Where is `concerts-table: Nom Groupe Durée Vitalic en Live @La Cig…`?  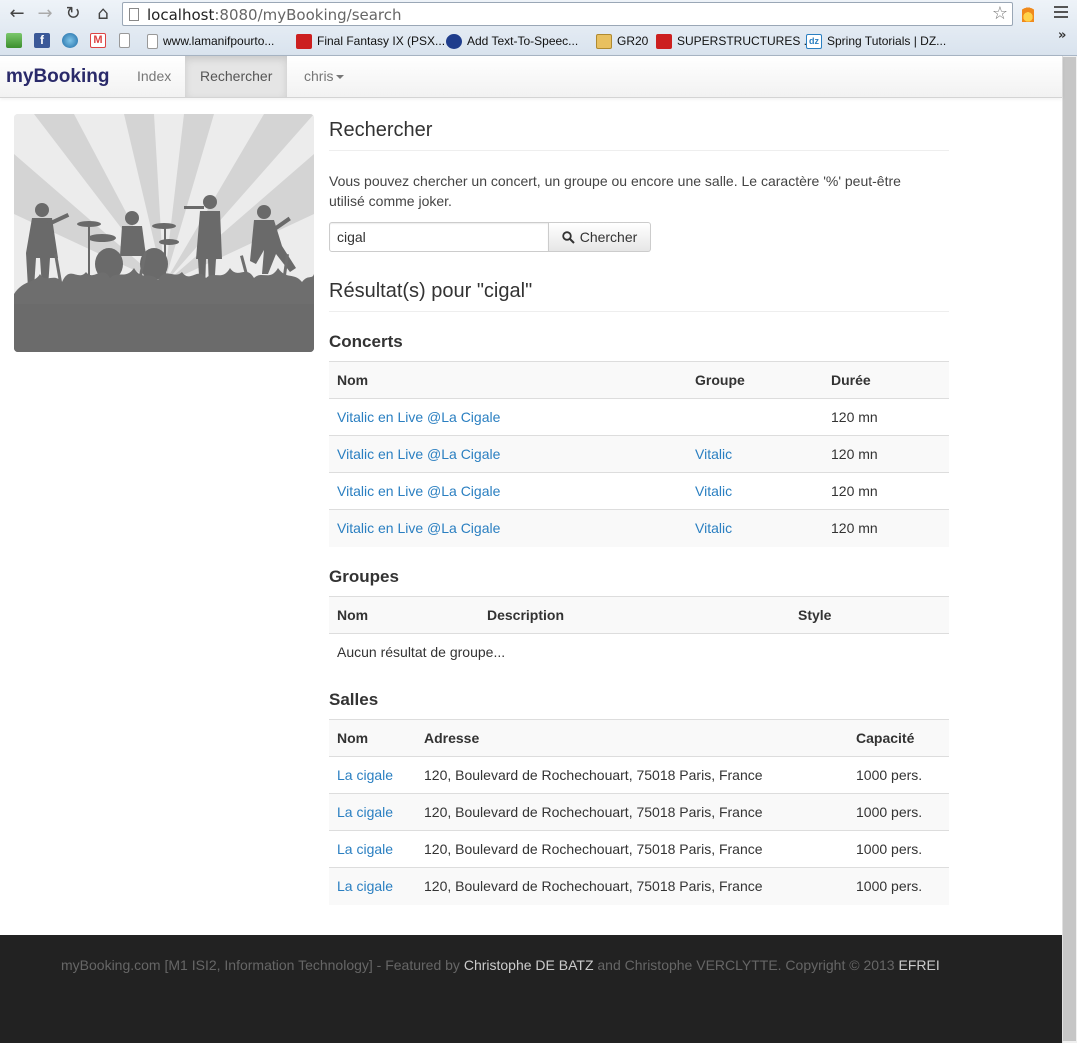 concerts-table: Nom Groupe Durée Vitalic en Live @La Cig… is located at coordinates (639, 454).